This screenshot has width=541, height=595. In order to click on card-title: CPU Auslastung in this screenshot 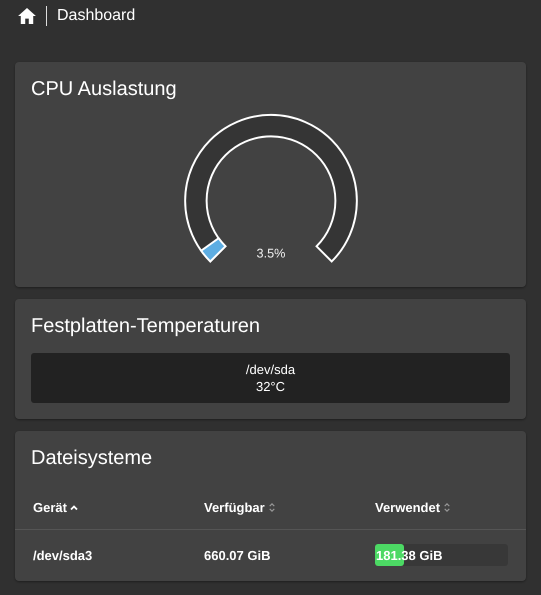, I will do `click(104, 89)`.